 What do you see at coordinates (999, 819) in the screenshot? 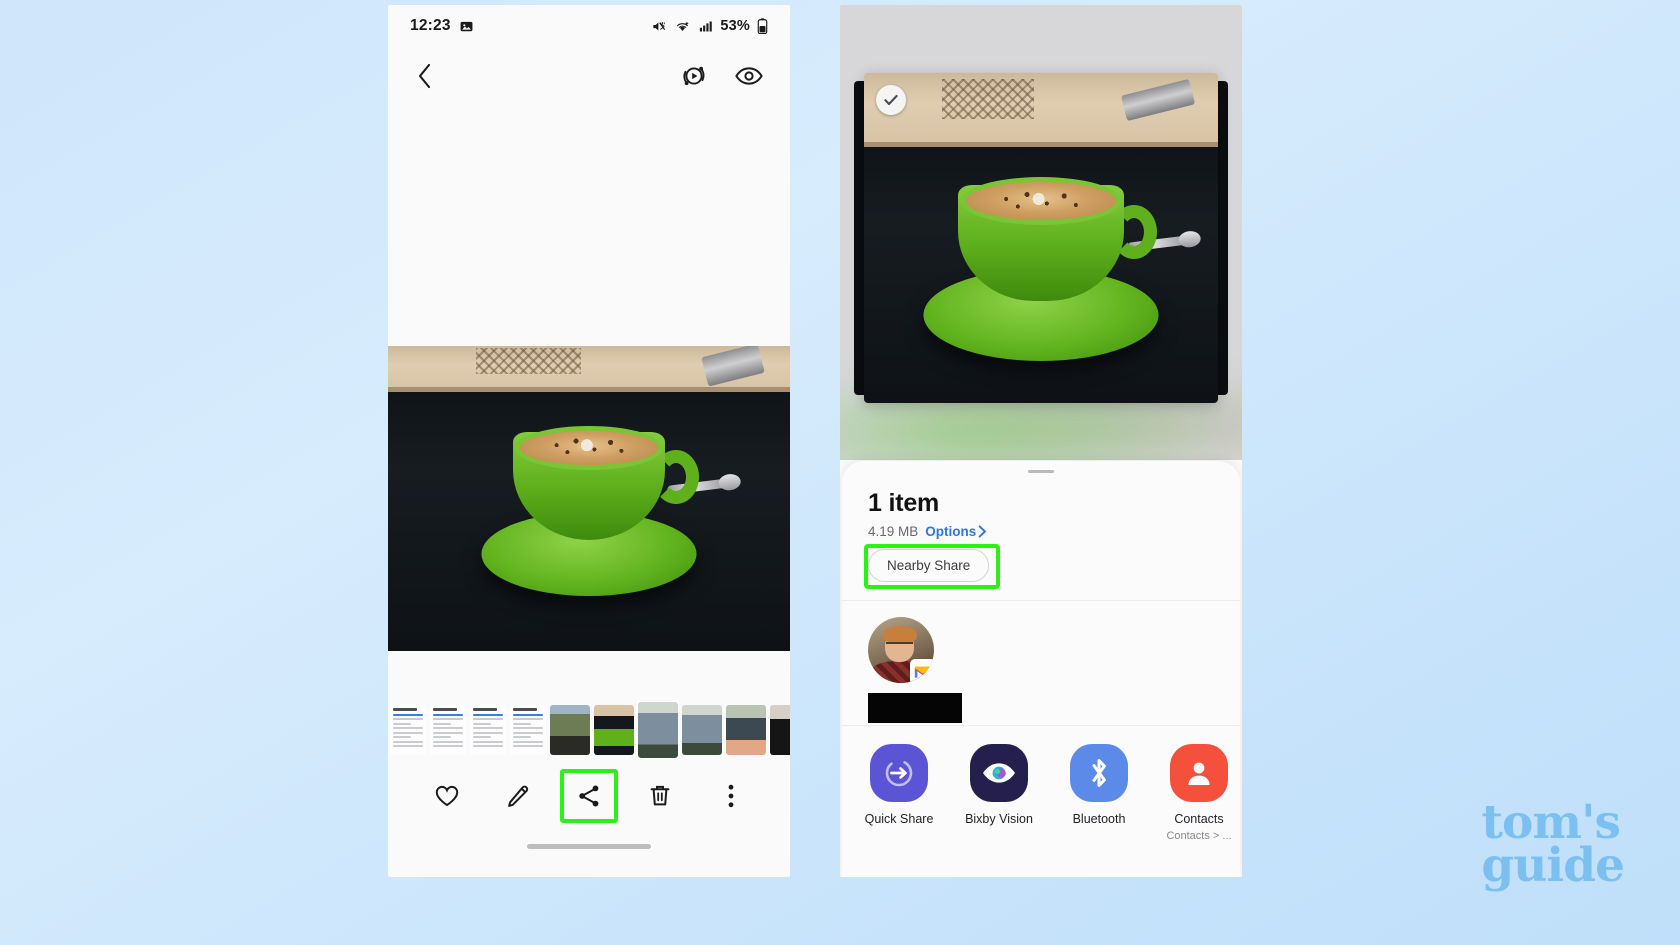
I see `share-target-label: Bixby Vision` at bounding box center [999, 819].